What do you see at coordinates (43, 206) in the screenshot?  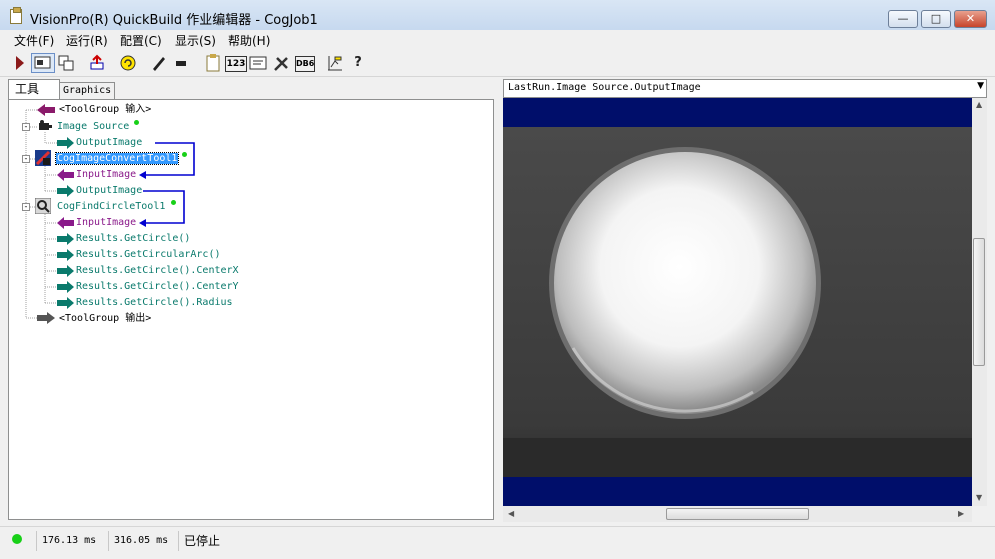 I see `find-circle-tool-icon` at bounding box center [43, 206].